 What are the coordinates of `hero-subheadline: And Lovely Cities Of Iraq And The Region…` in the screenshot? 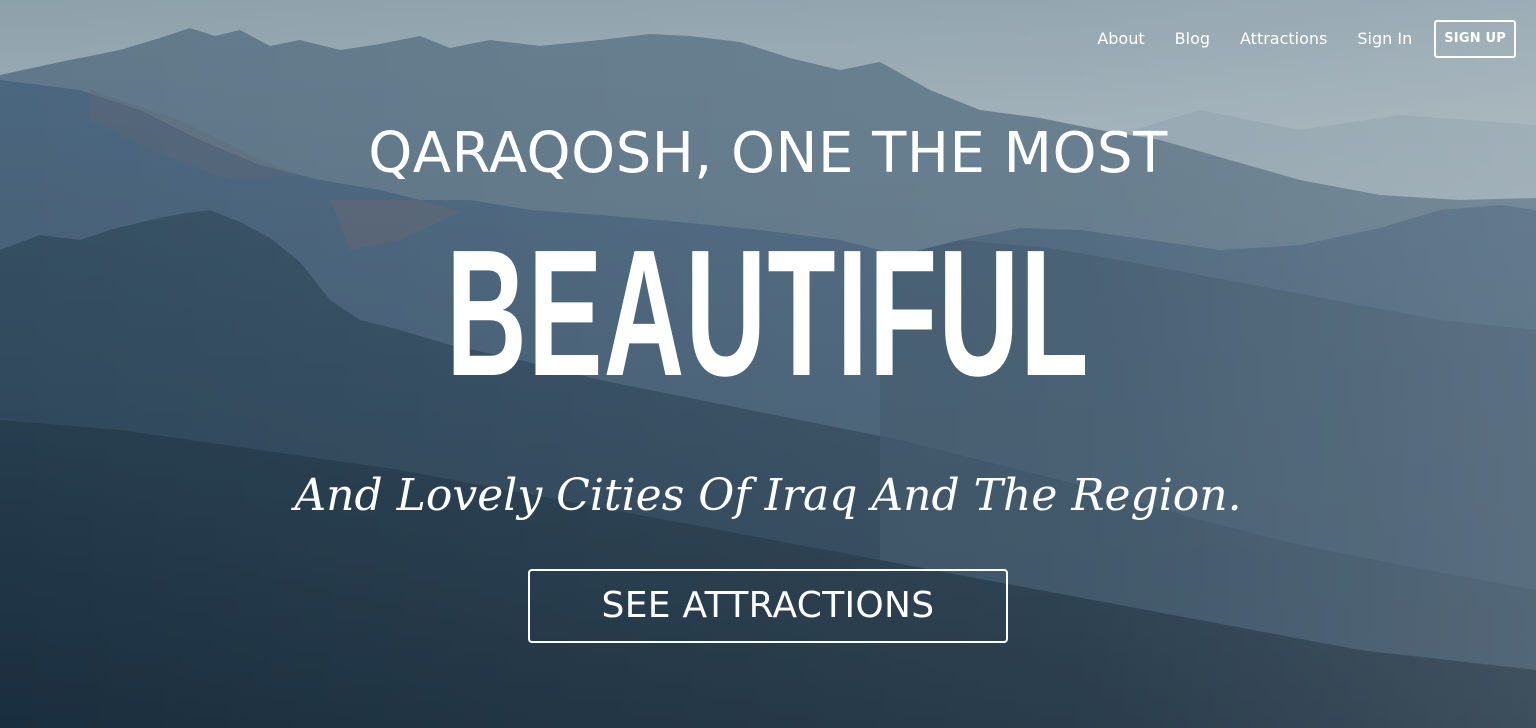 It's located at (768, 495).